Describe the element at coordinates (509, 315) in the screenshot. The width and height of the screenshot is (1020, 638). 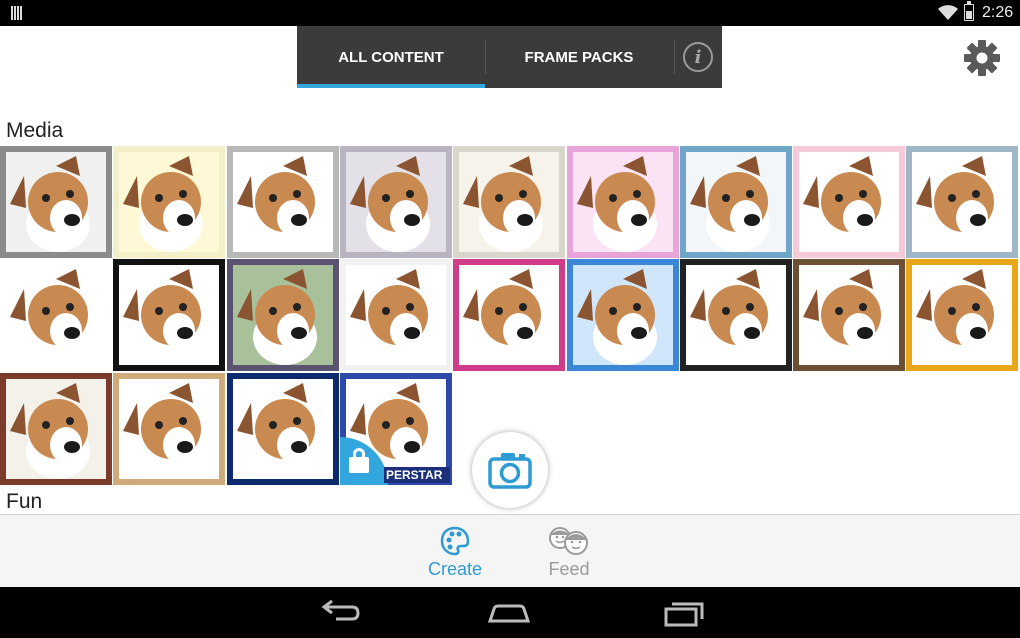
I see `media-thumbnail-pink-glitter-frame` at that location.